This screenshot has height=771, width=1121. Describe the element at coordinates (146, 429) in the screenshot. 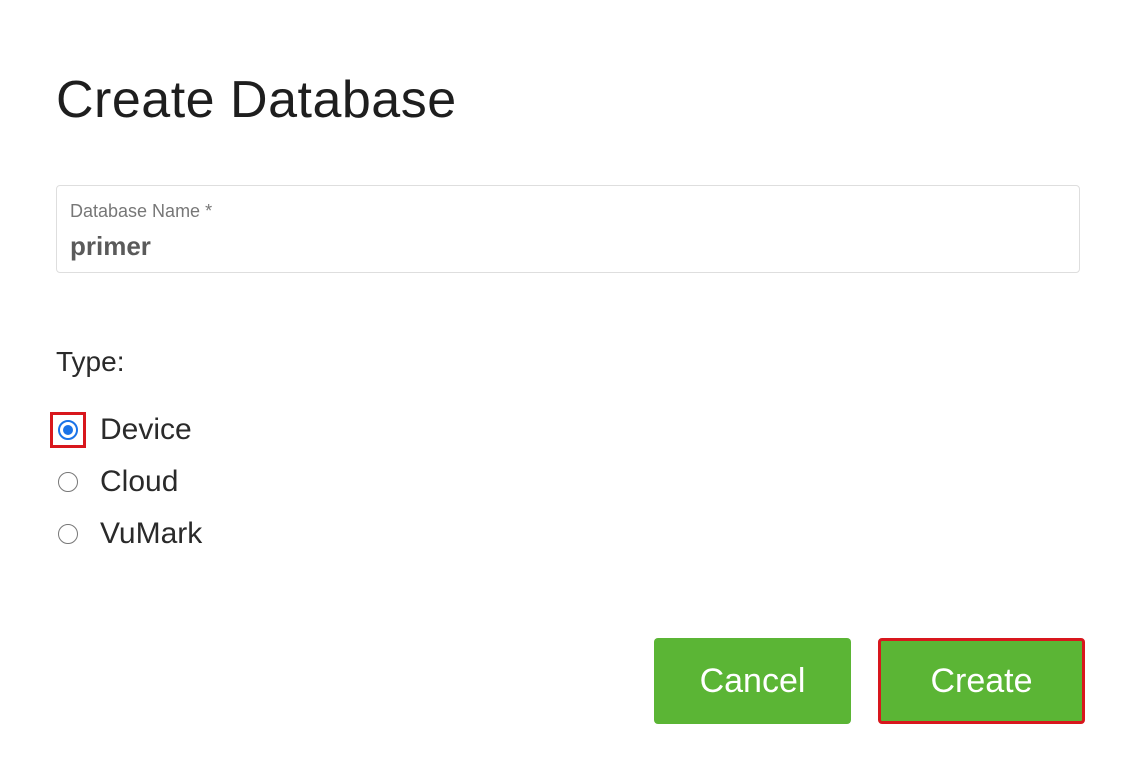

I see `radio-label-device: Device` at that location.